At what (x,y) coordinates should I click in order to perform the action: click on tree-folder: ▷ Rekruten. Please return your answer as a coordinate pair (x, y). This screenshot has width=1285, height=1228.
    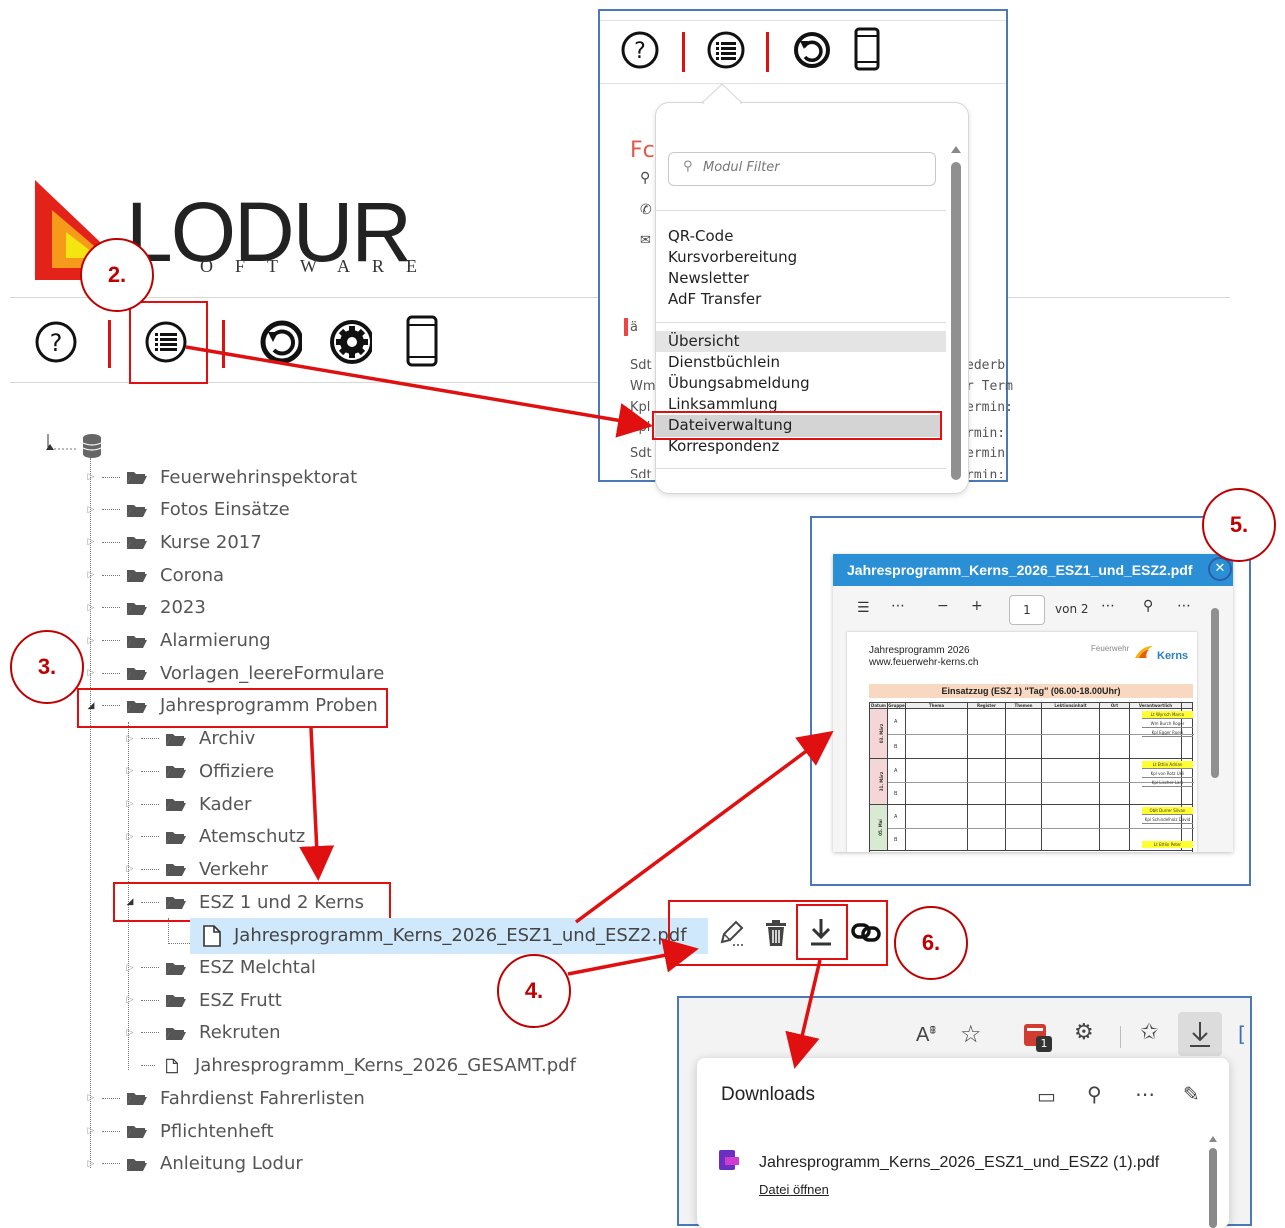
    Looking at the image, I should click on (203, 1033).